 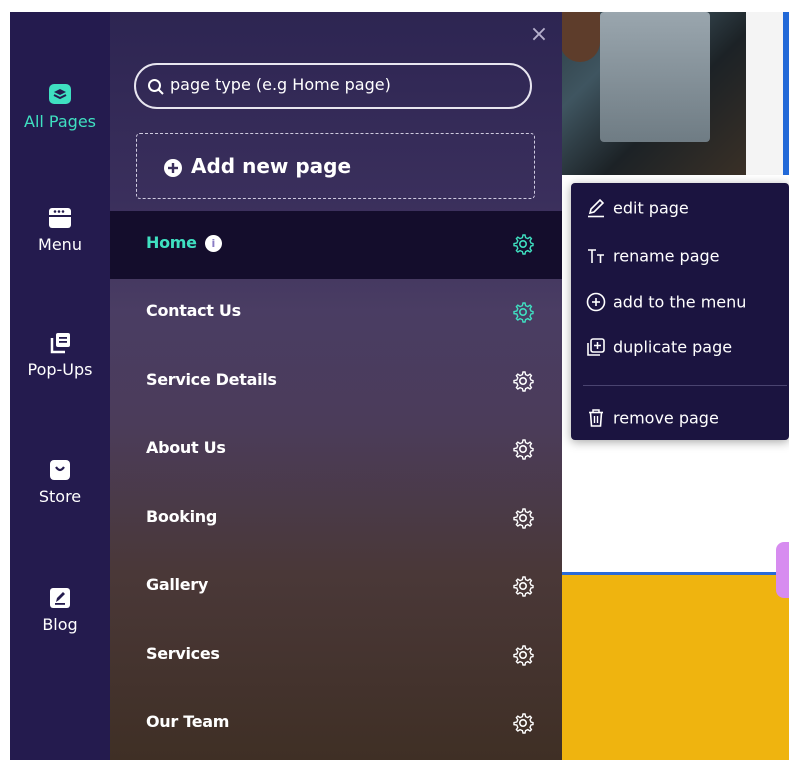 What do you see at coordinates (60, 624) in the screenshot?
I see `rail-label: Blog` at bounding box center [60, 624].